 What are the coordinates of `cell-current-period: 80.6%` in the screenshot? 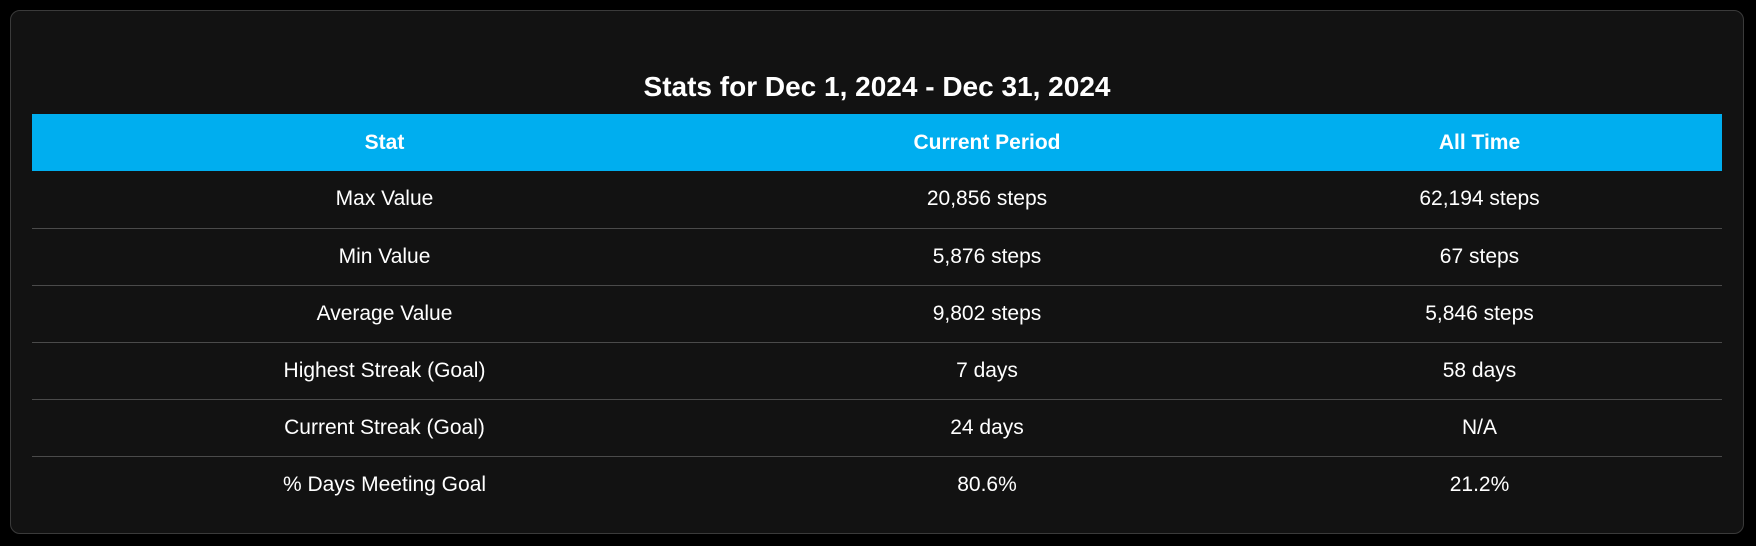 It's located at (987, 484).